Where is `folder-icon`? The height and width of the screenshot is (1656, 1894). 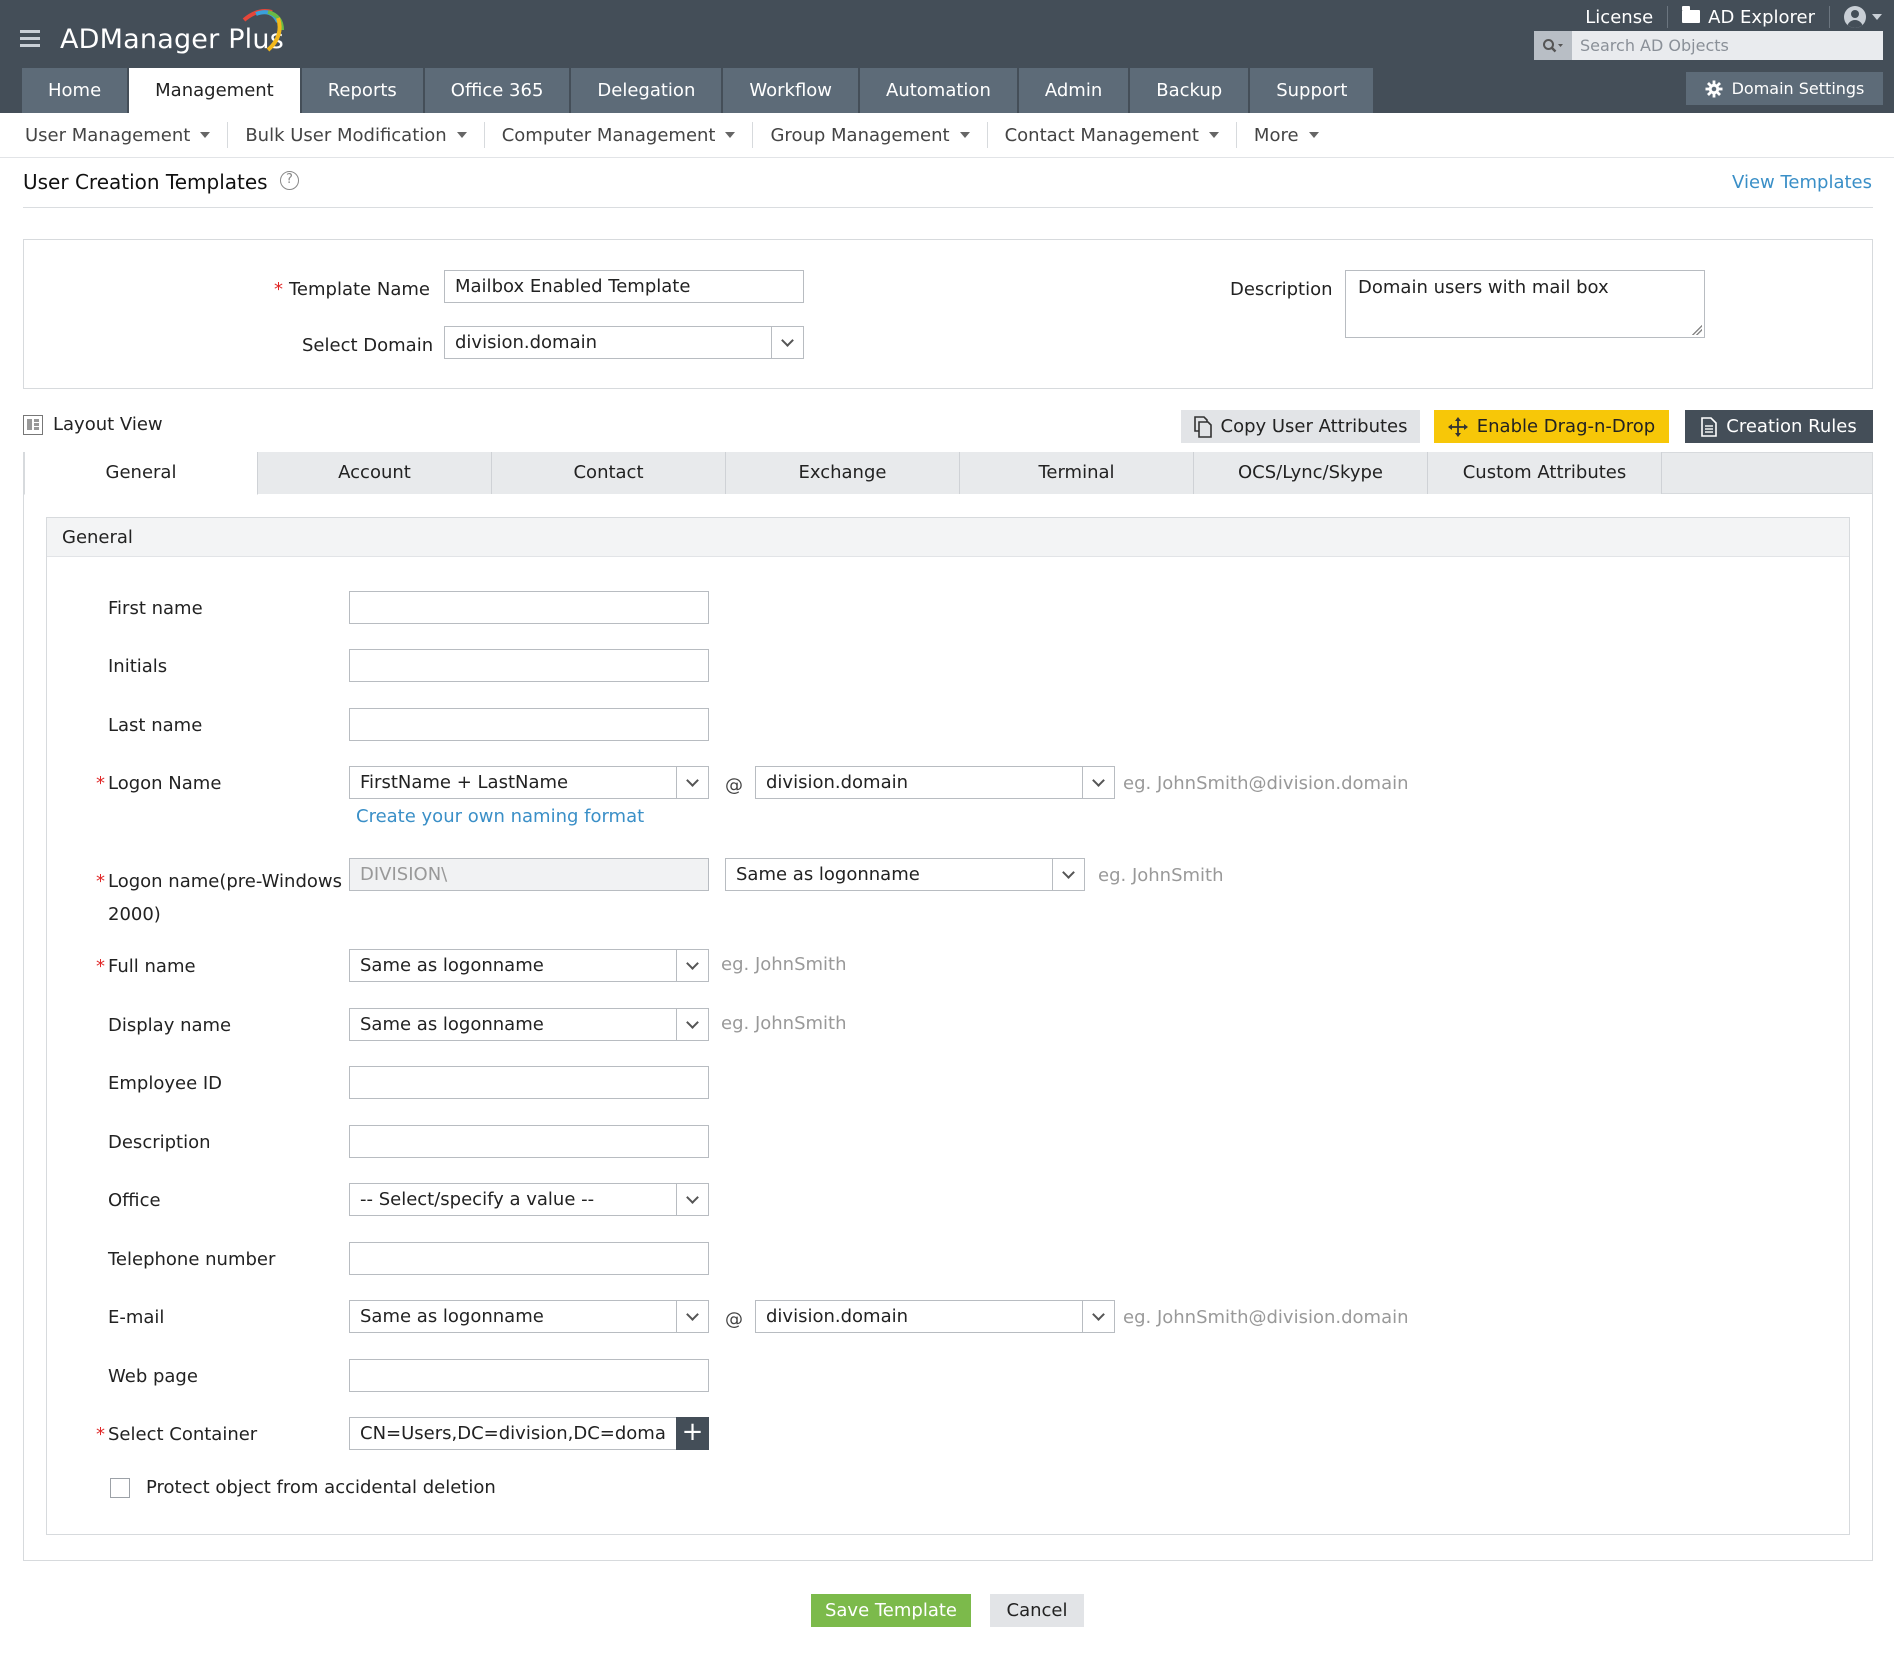 folder-icon is located at coordinates (1691, 14).